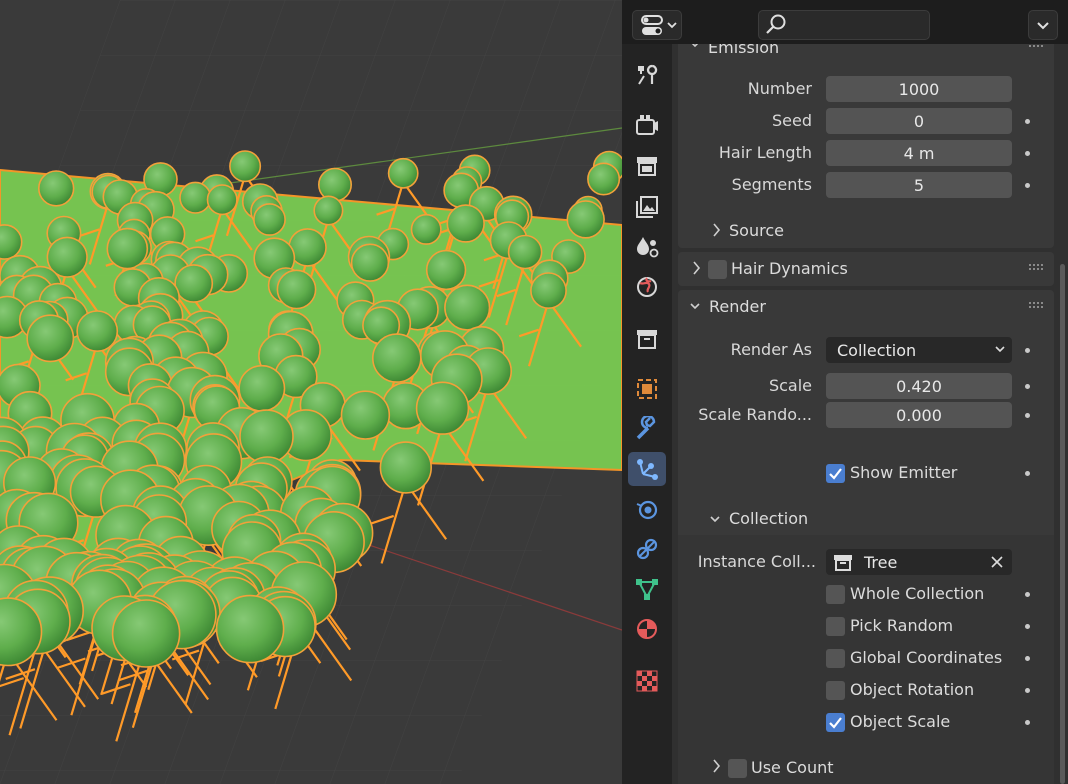 Image resolution: width=1068 pixels, height=784 pixels. I want to click on segments-label: Segments, so click(771, 184).